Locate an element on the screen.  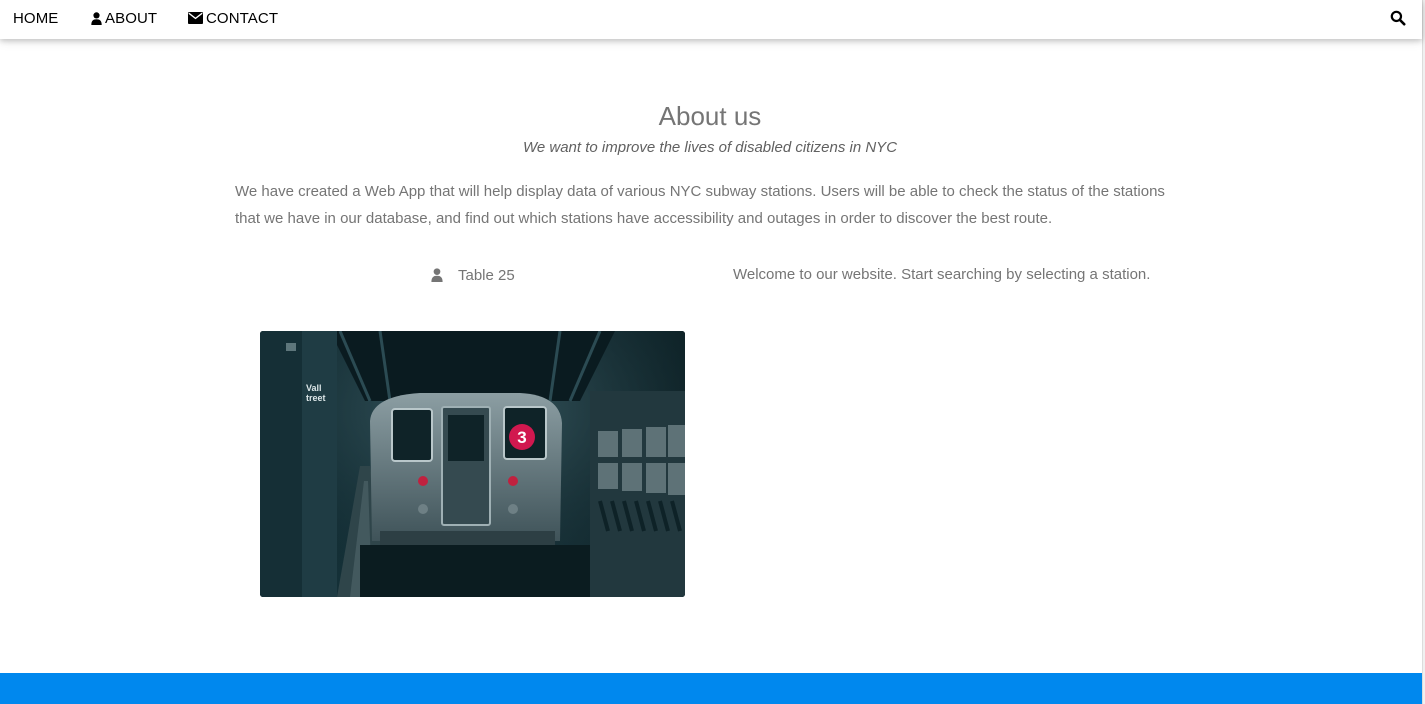
team-info: Table 25 is located at coordinates (473, 275).